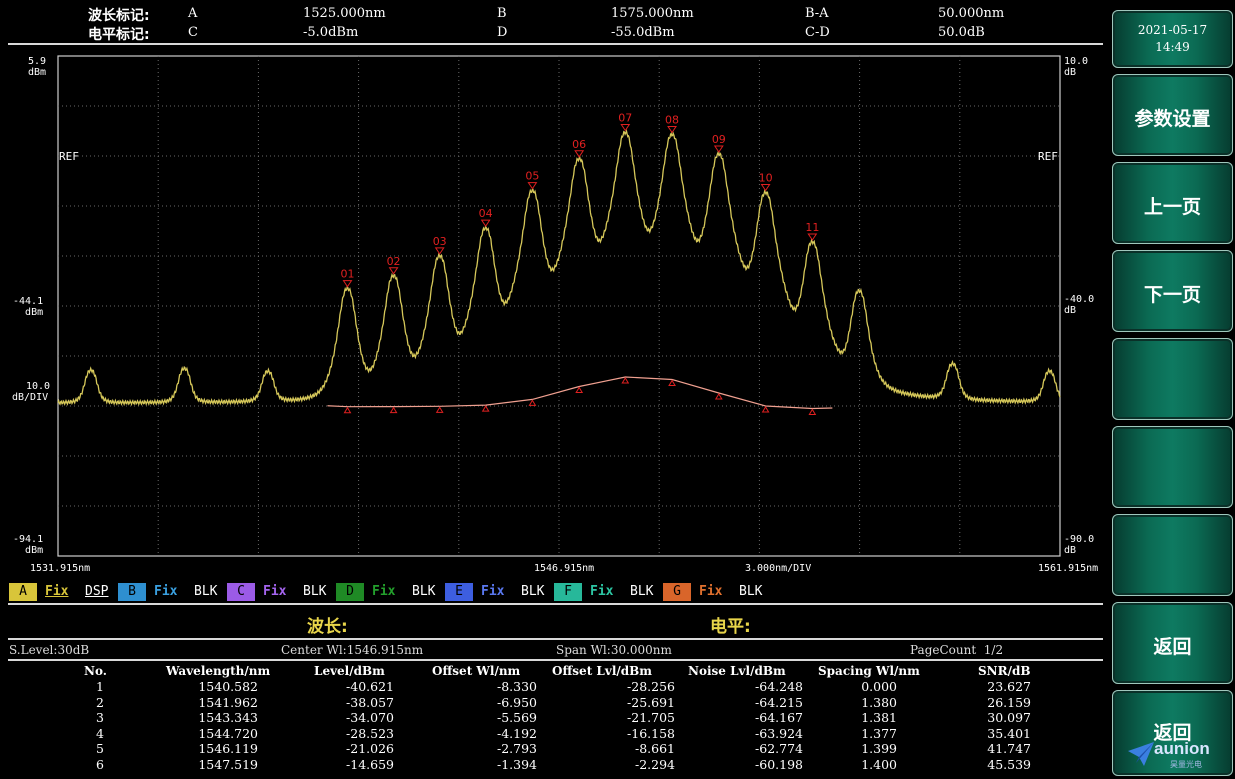  Describe the element at coordinates (879, 733) in the screenshot. I see `table-cell: 1.377` at that location.